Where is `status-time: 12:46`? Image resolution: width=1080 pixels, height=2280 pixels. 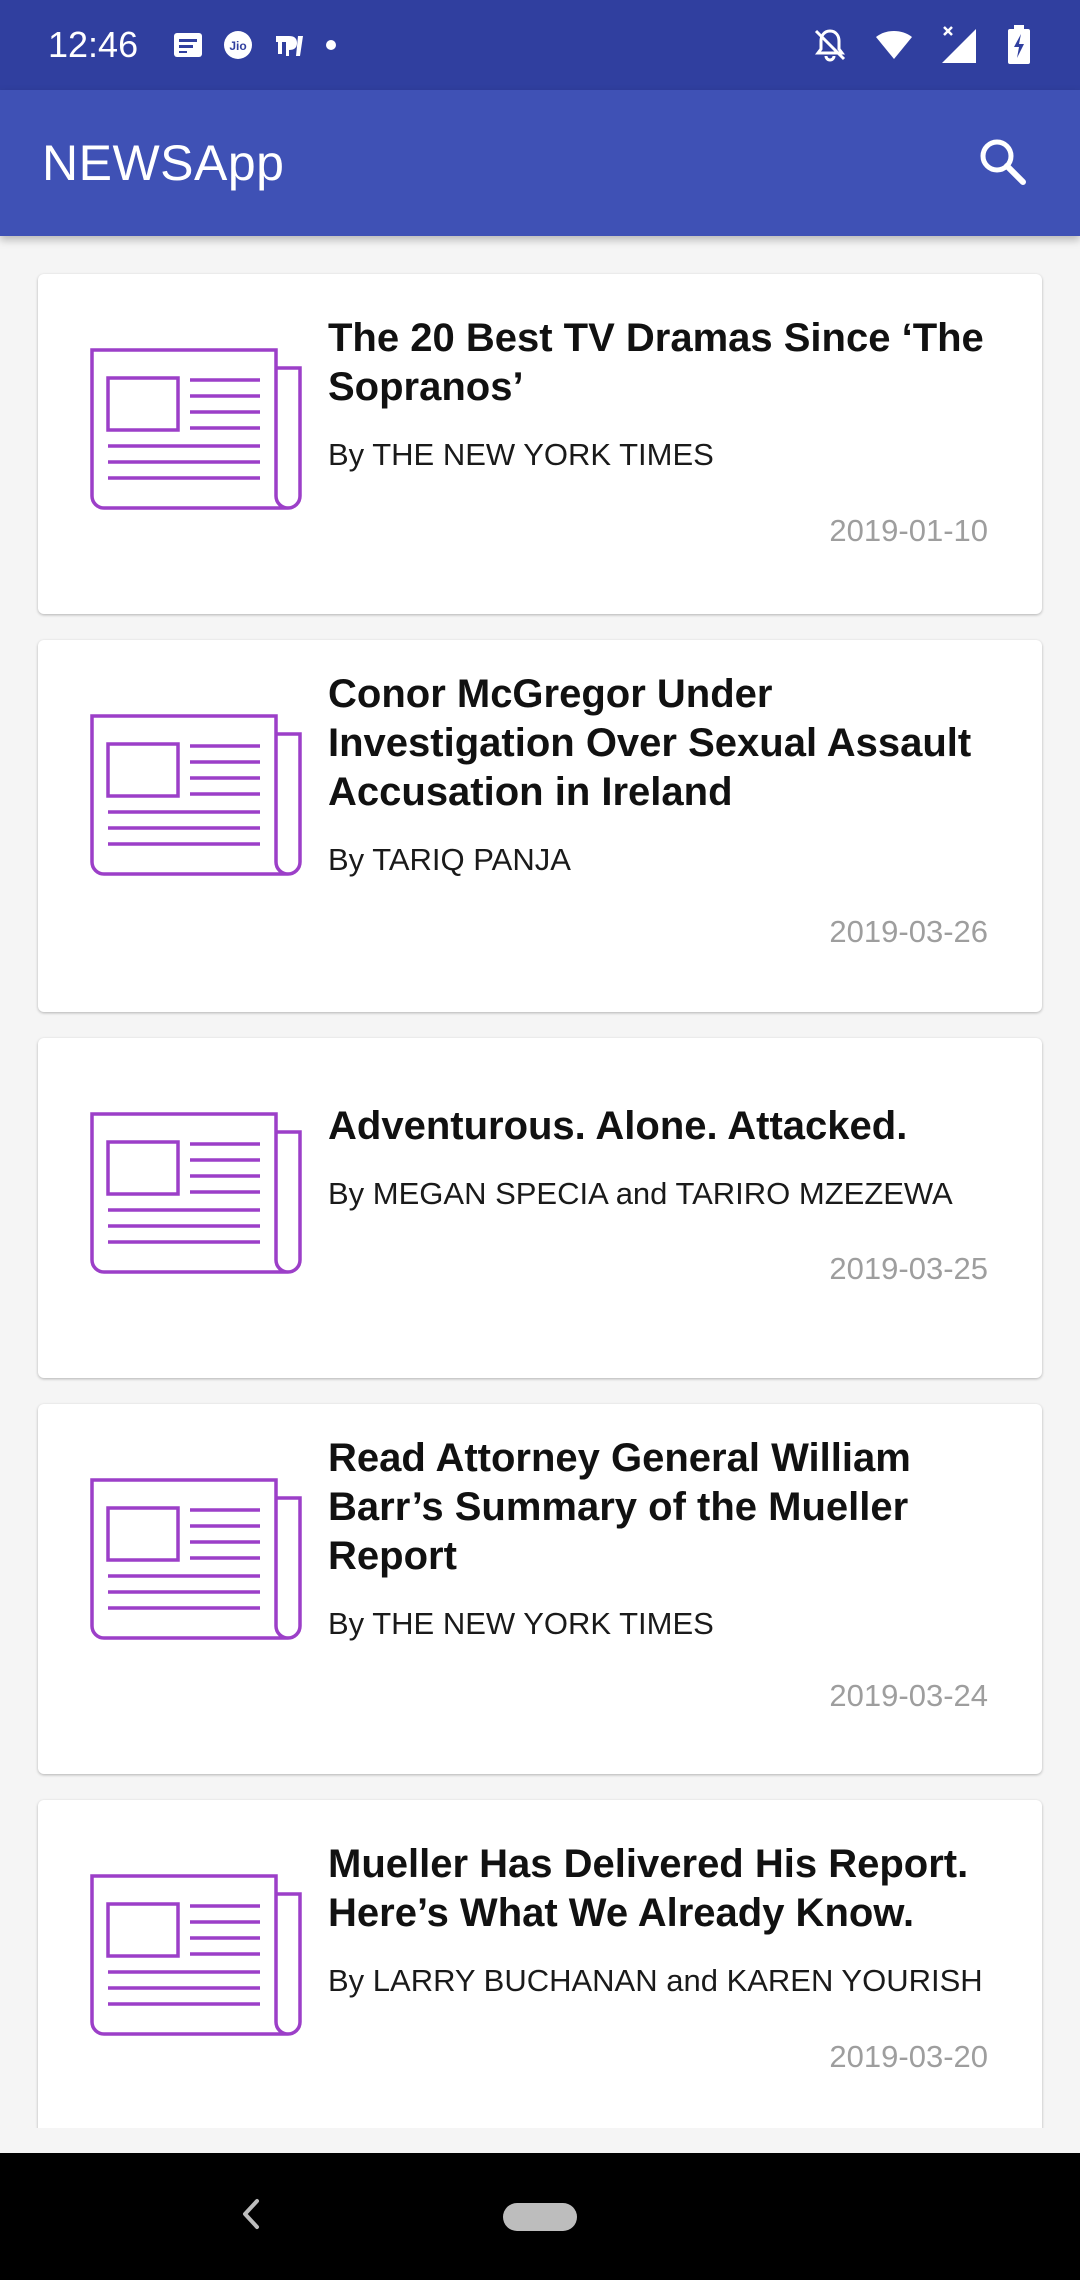 status-time: 12:46 is located at coordinates (93, 44).